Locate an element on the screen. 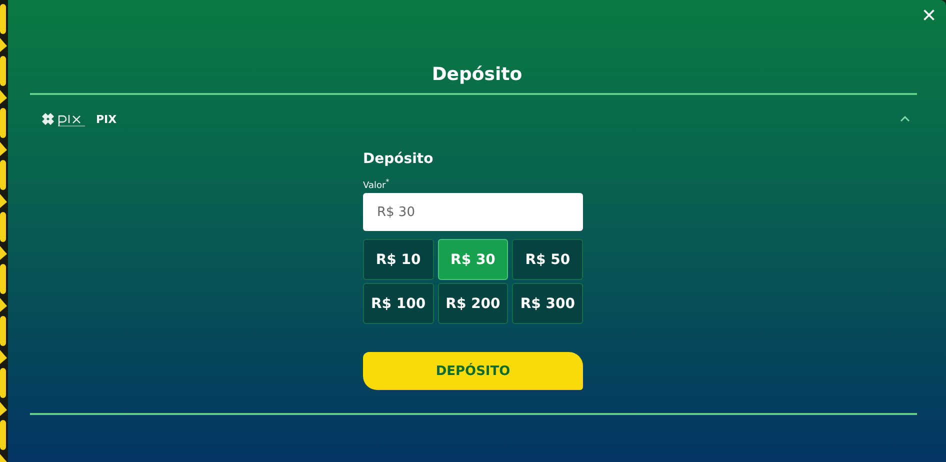  amount-input: R$ 30 is located at coordinates (473, 212).